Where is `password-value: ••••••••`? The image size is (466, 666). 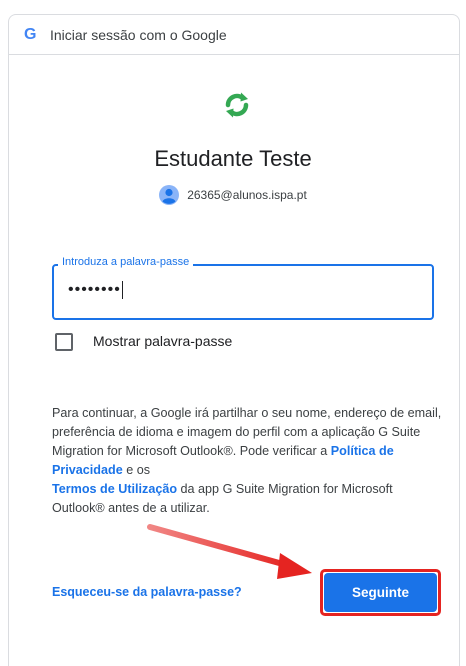 password-value: •••••••• is located at coordinates (94, 290).